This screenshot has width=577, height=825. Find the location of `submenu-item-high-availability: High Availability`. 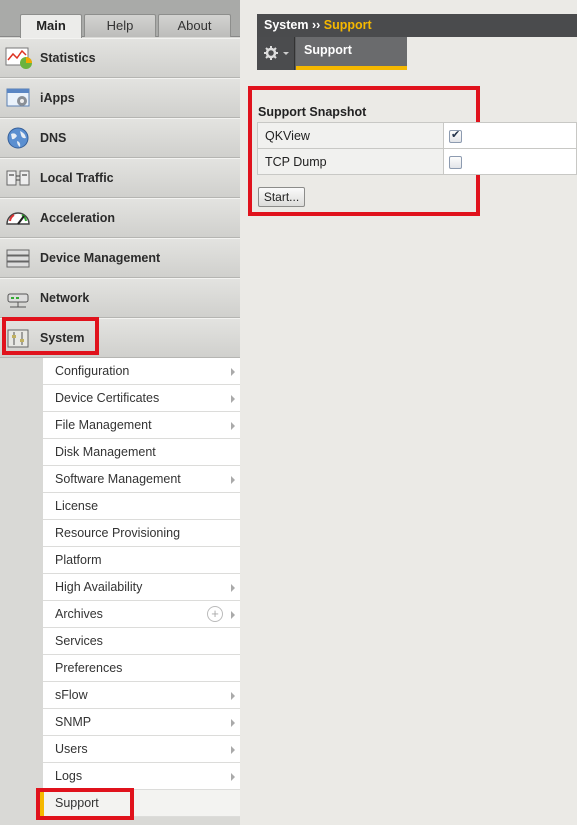

submenu-item-high-availability: High Availability is located at coordinates (141, 587).